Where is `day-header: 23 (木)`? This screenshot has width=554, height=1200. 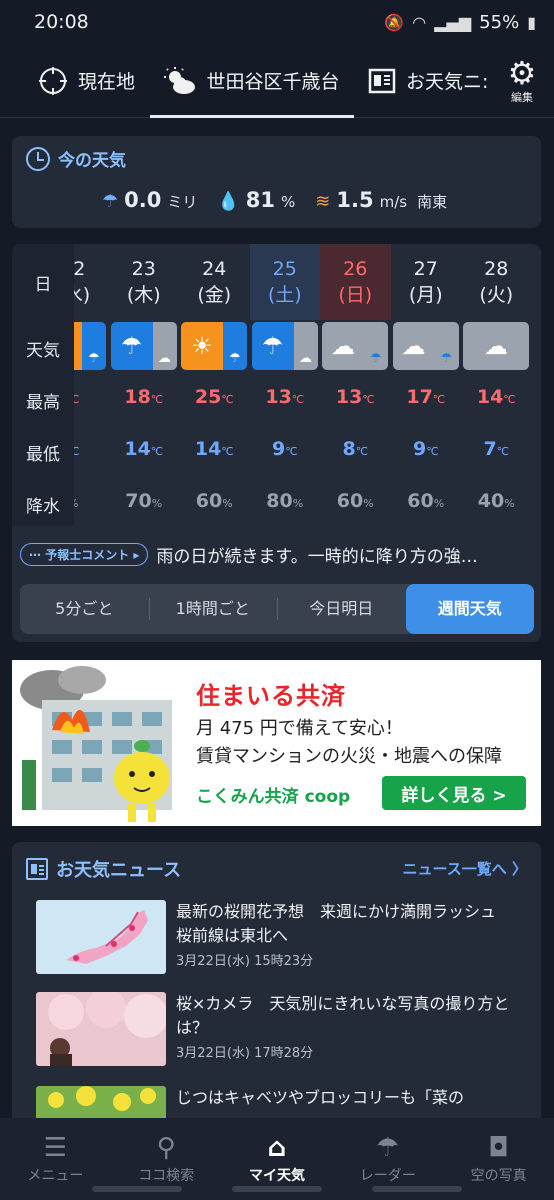 day-header: 23 (木) is located at coordinates (144, 282).